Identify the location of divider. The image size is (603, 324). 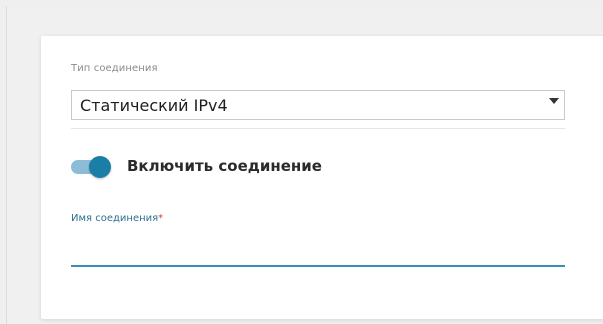
(318, 128).